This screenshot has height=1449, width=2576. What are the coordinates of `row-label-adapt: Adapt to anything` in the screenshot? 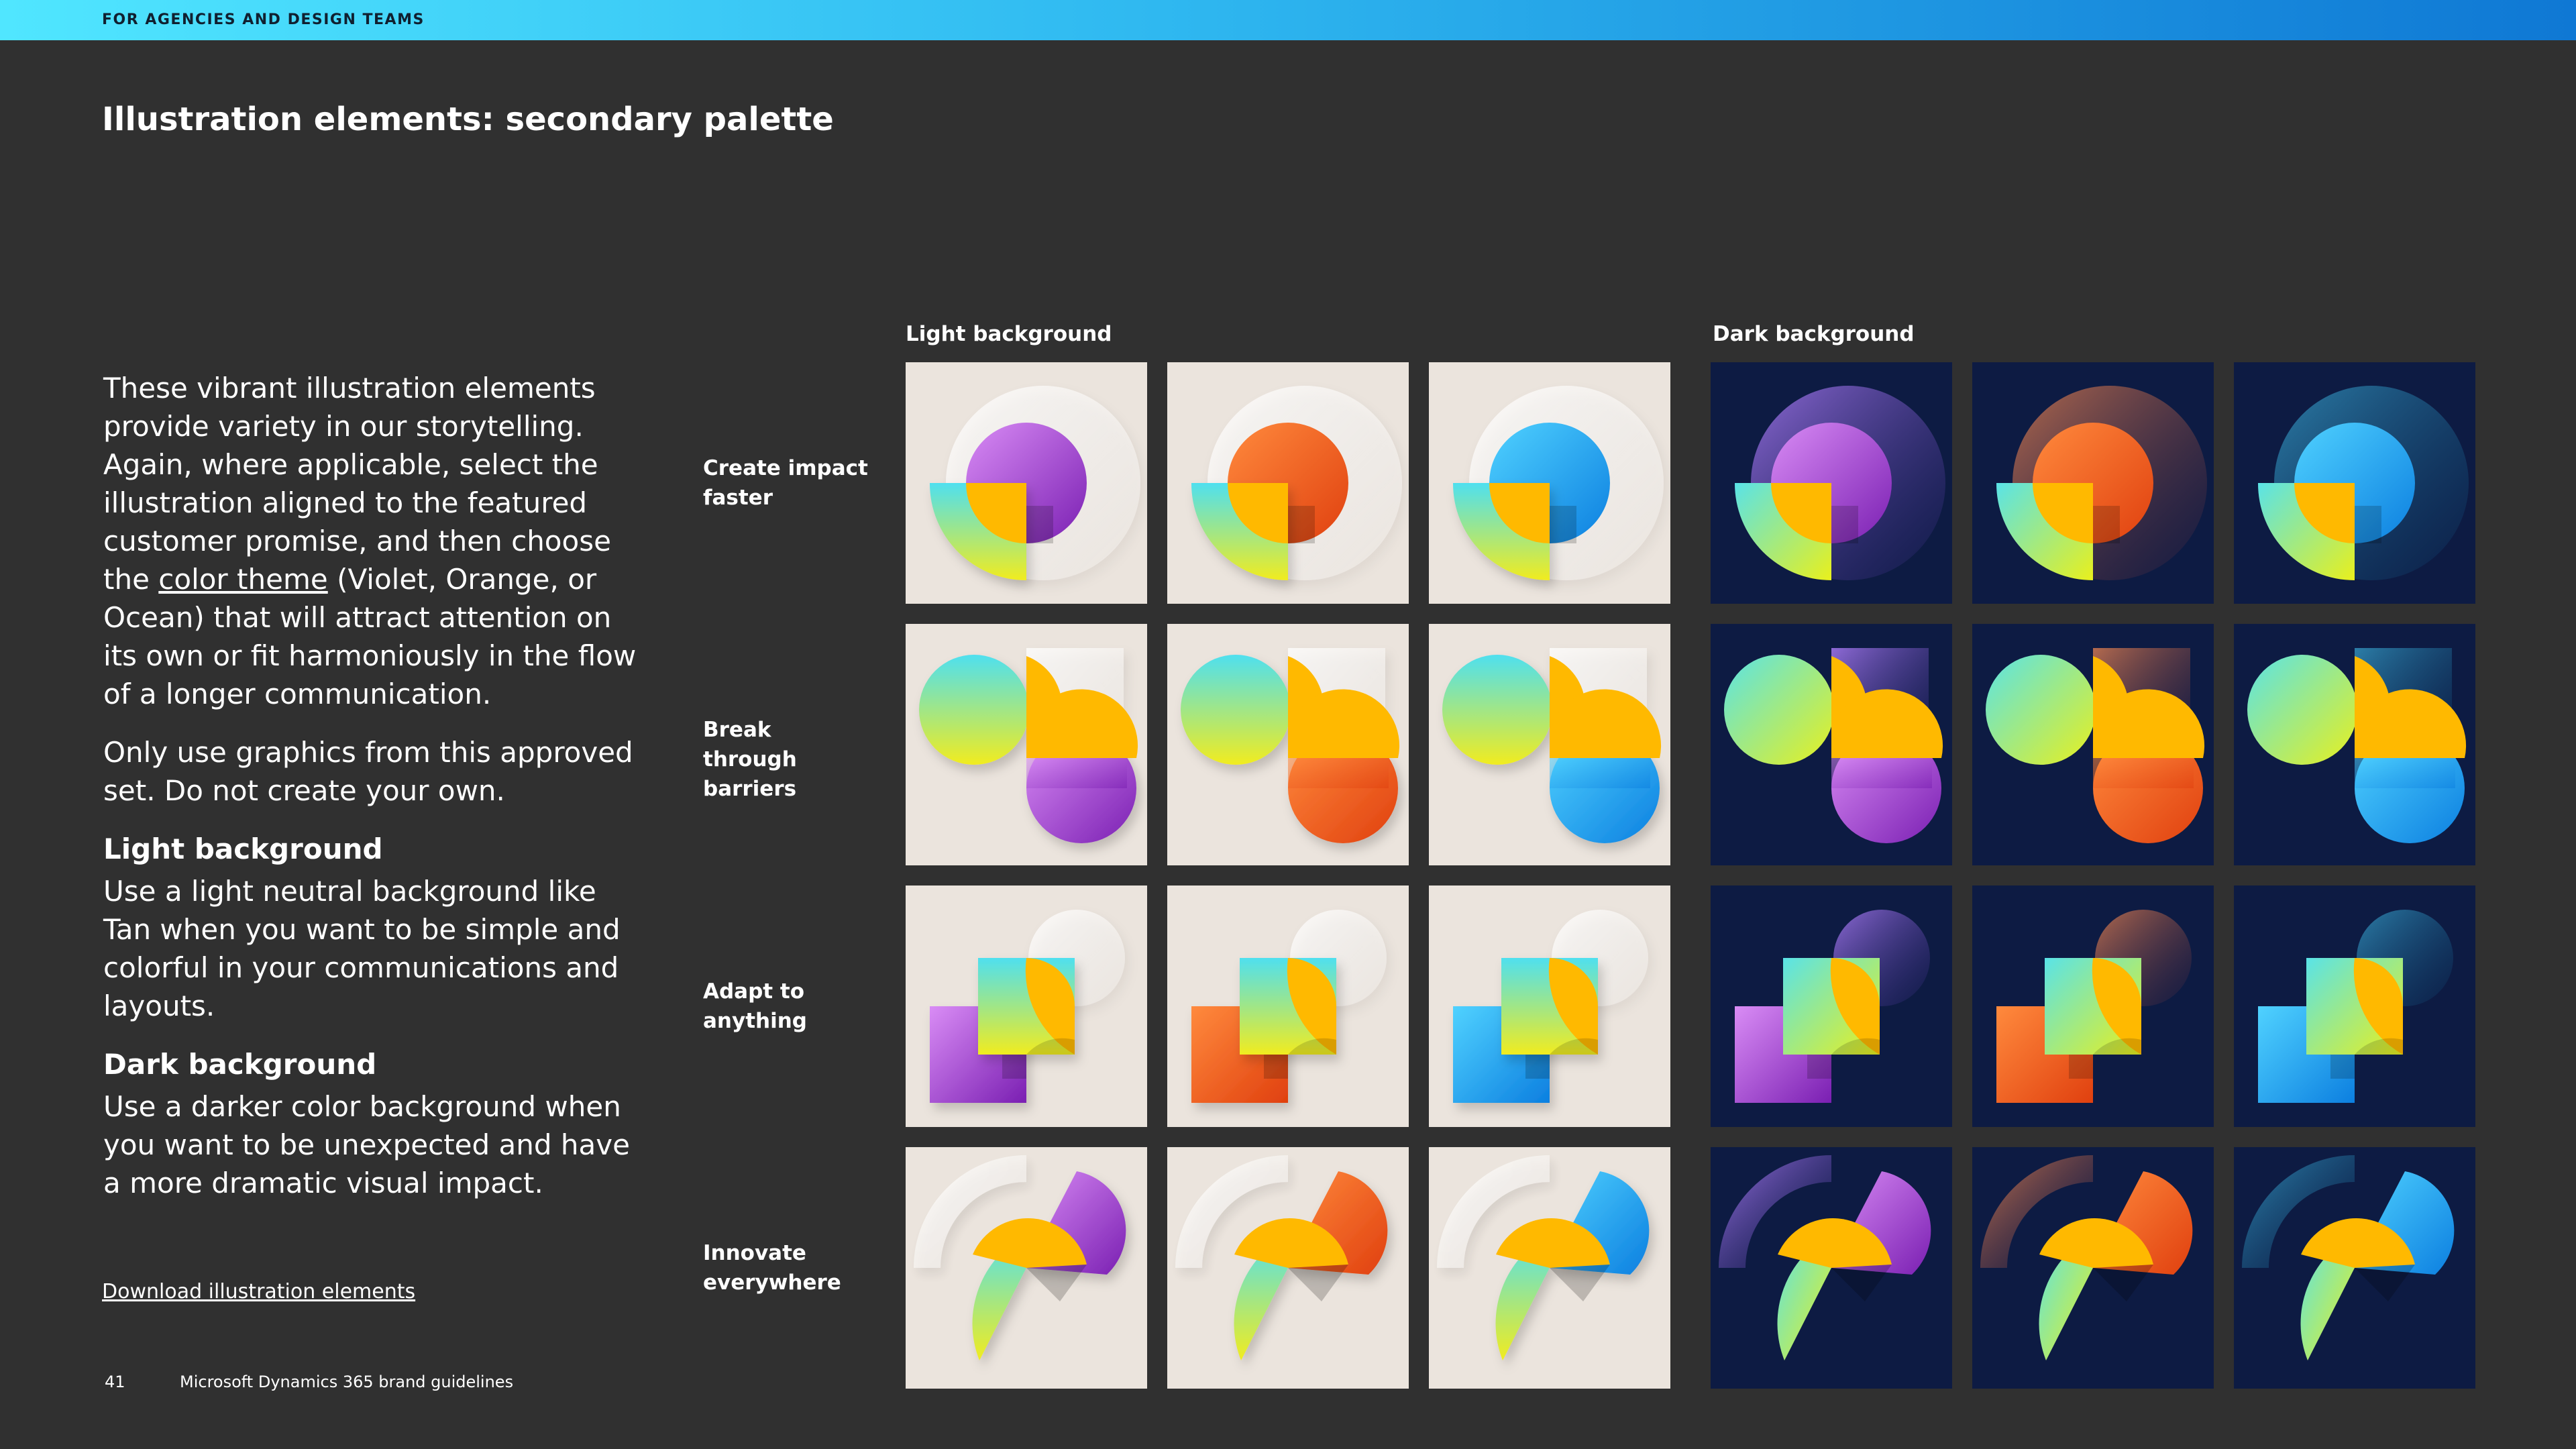 It's located at (755, 1006).